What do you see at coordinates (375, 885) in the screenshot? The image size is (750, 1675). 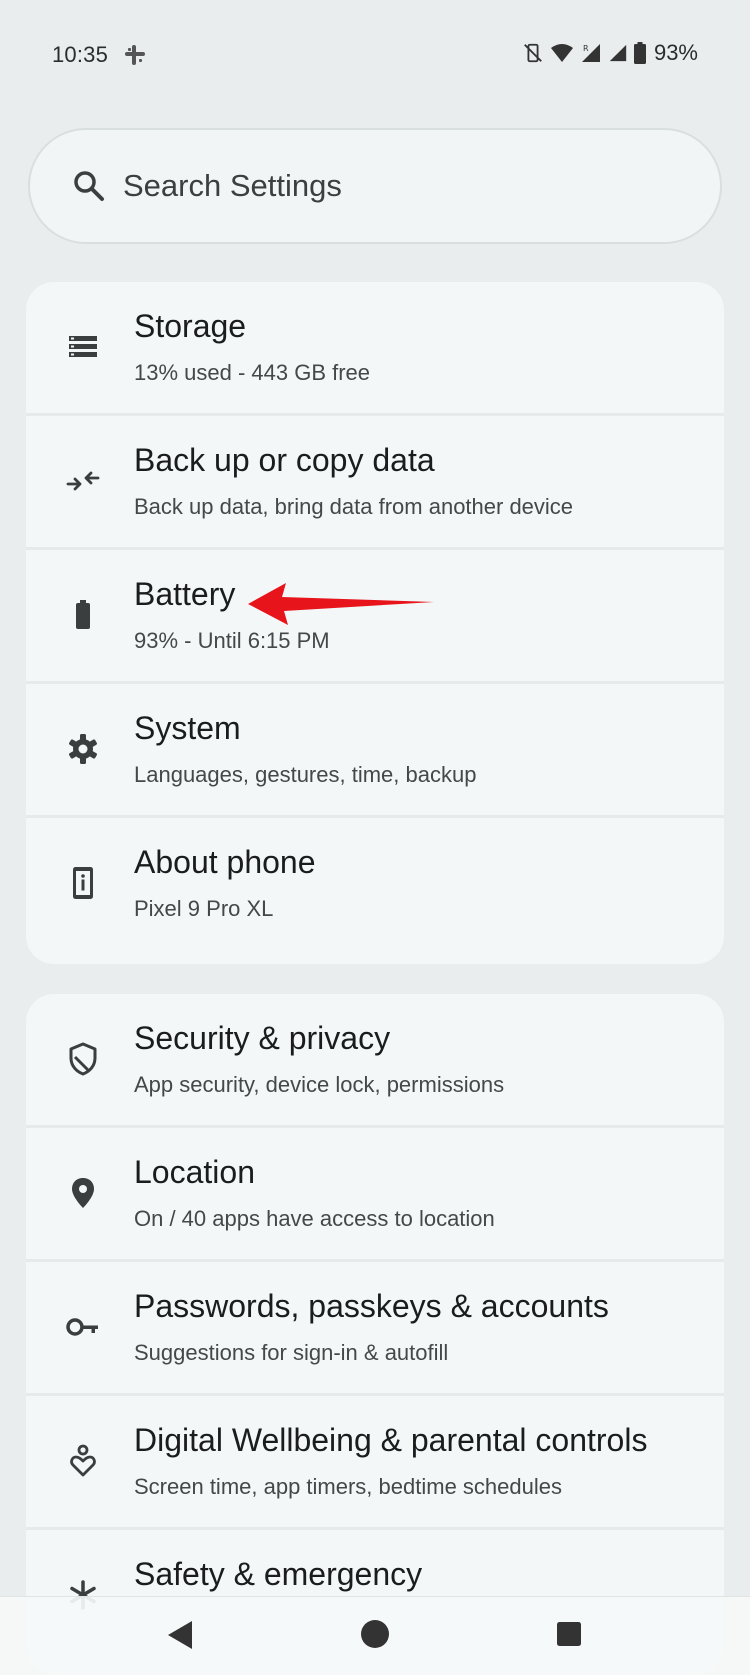 I see `settings-item-about-phone: About phone Pixel 9 Pro XL` at bounding box center [375, 885].